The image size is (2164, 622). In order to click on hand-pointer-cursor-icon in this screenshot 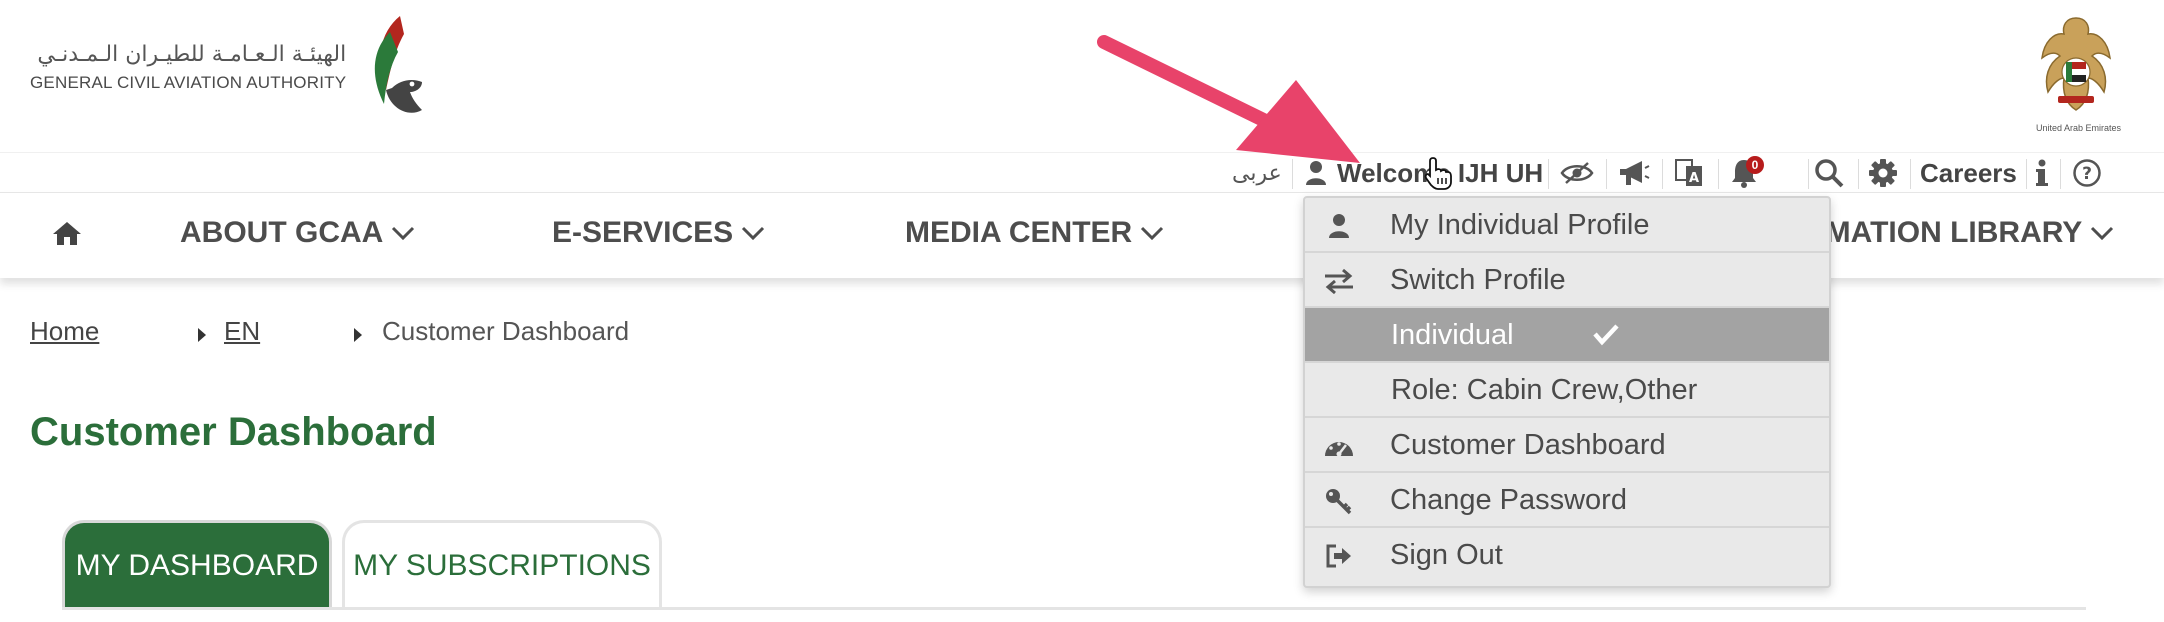, I will do `click(1438, 173)`.